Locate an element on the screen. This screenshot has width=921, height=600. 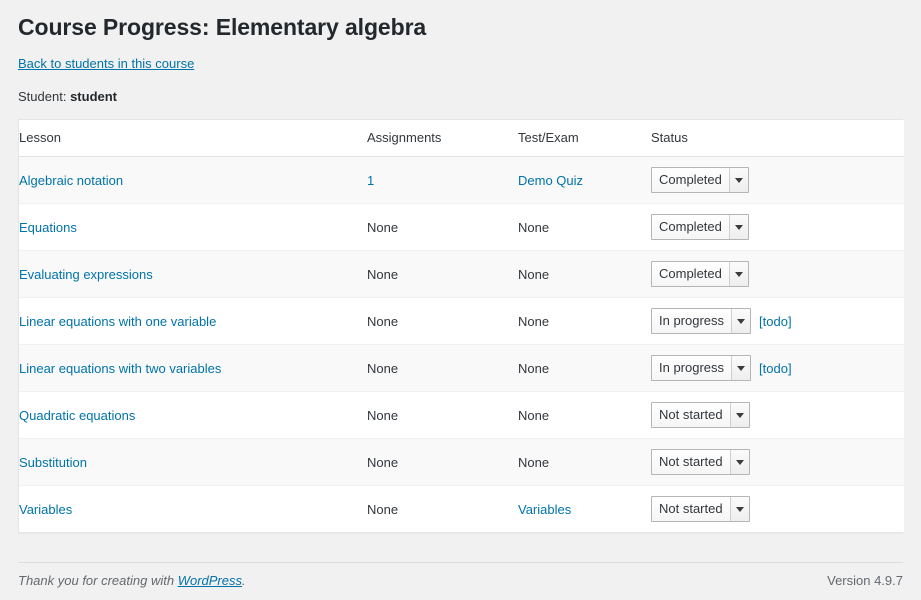
lesson-link: Quadratic equations is located at coordinates (77, 415).